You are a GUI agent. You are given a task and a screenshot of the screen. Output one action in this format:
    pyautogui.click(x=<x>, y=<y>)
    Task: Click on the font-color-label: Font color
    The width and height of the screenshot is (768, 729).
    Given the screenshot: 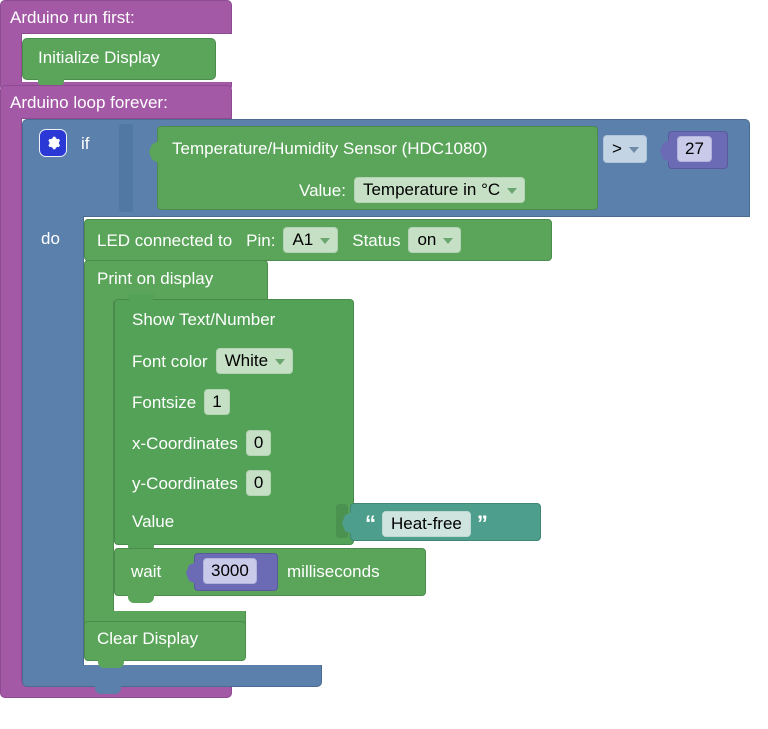 What is the action you would take?
    pyautogui.click(x=170, y=361)
    